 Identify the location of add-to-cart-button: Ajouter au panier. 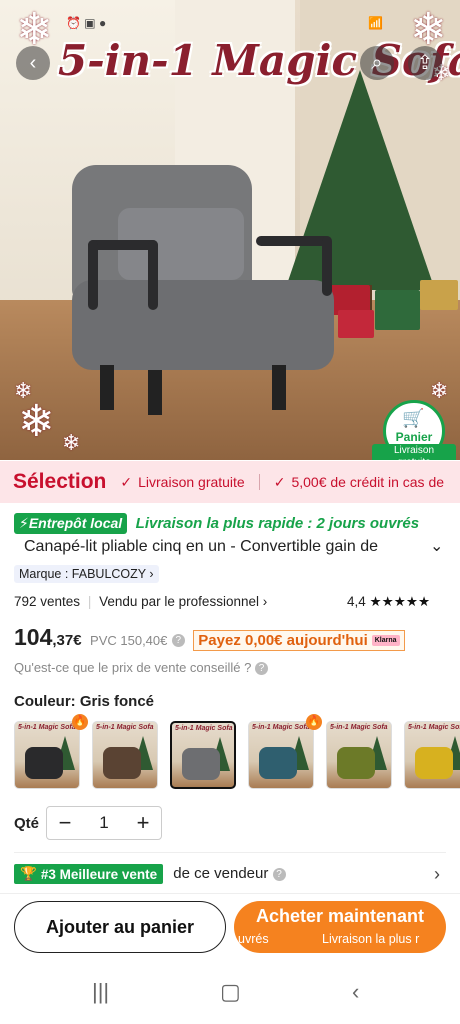
(120, 927).